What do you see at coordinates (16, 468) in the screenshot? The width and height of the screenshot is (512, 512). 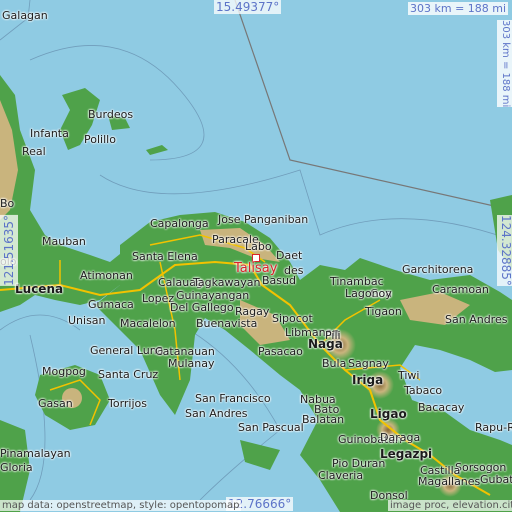 I see `place-label: Gloria` at bounding box center [16, 468].